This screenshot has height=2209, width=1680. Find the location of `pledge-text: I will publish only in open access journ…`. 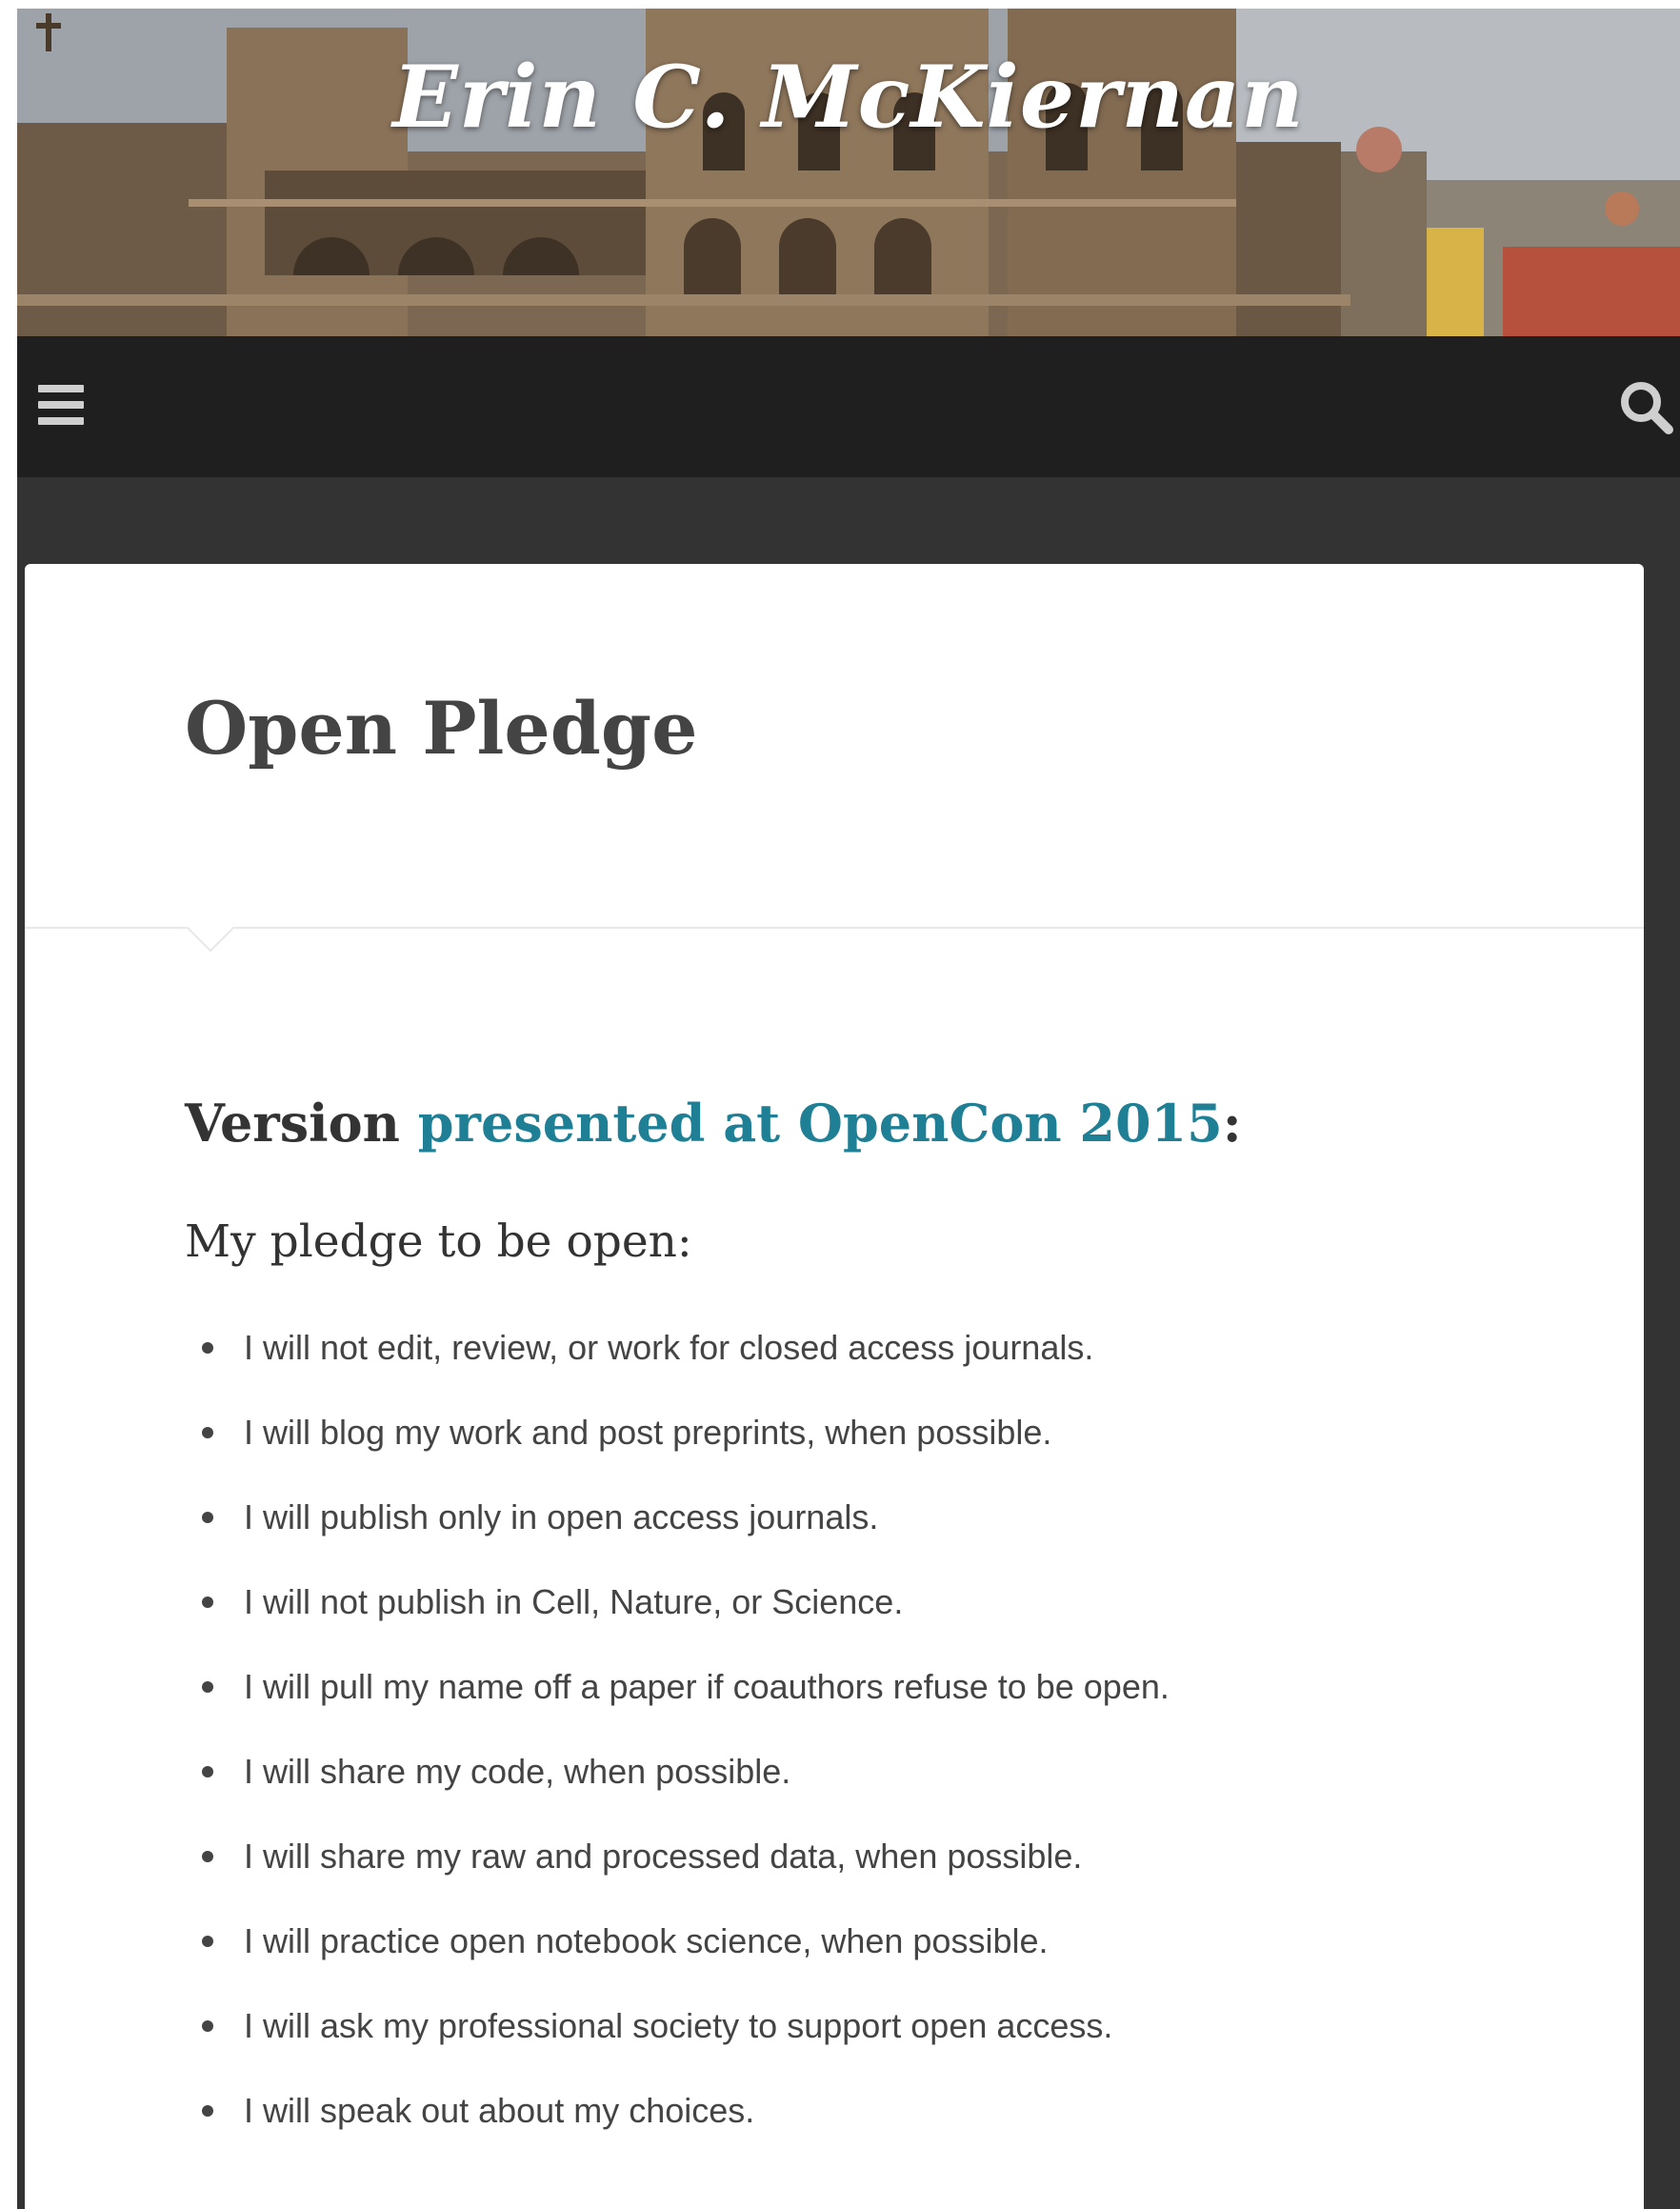

pledge-text: I will publish only in open access journ… is located at coordinates (561, 1516).